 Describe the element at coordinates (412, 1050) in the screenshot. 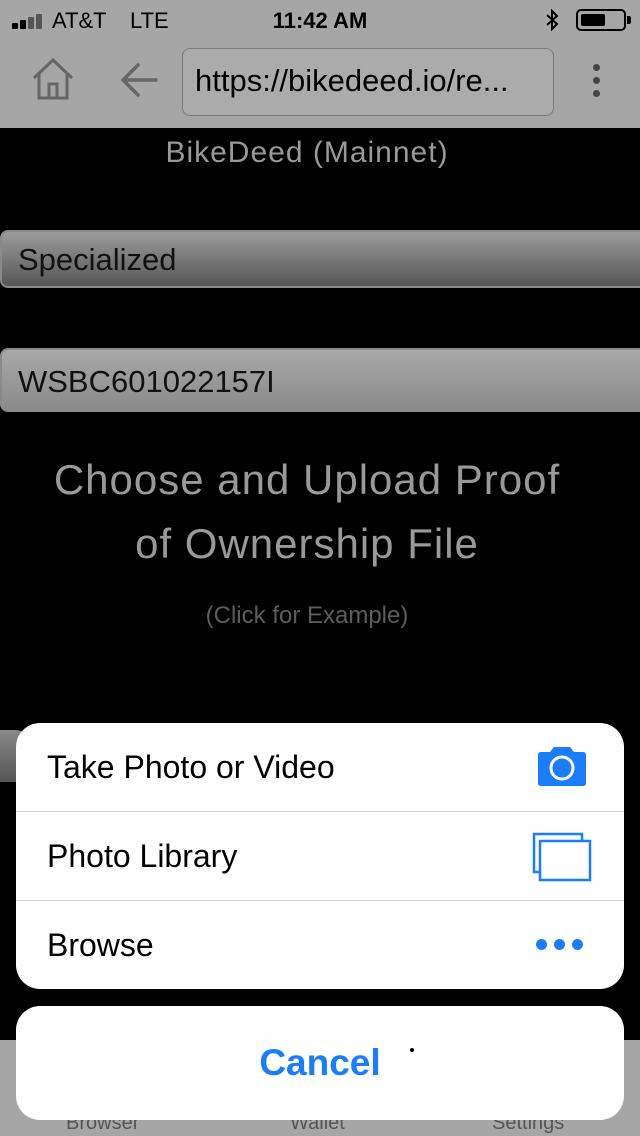

I see `touch-indicator` at that location.